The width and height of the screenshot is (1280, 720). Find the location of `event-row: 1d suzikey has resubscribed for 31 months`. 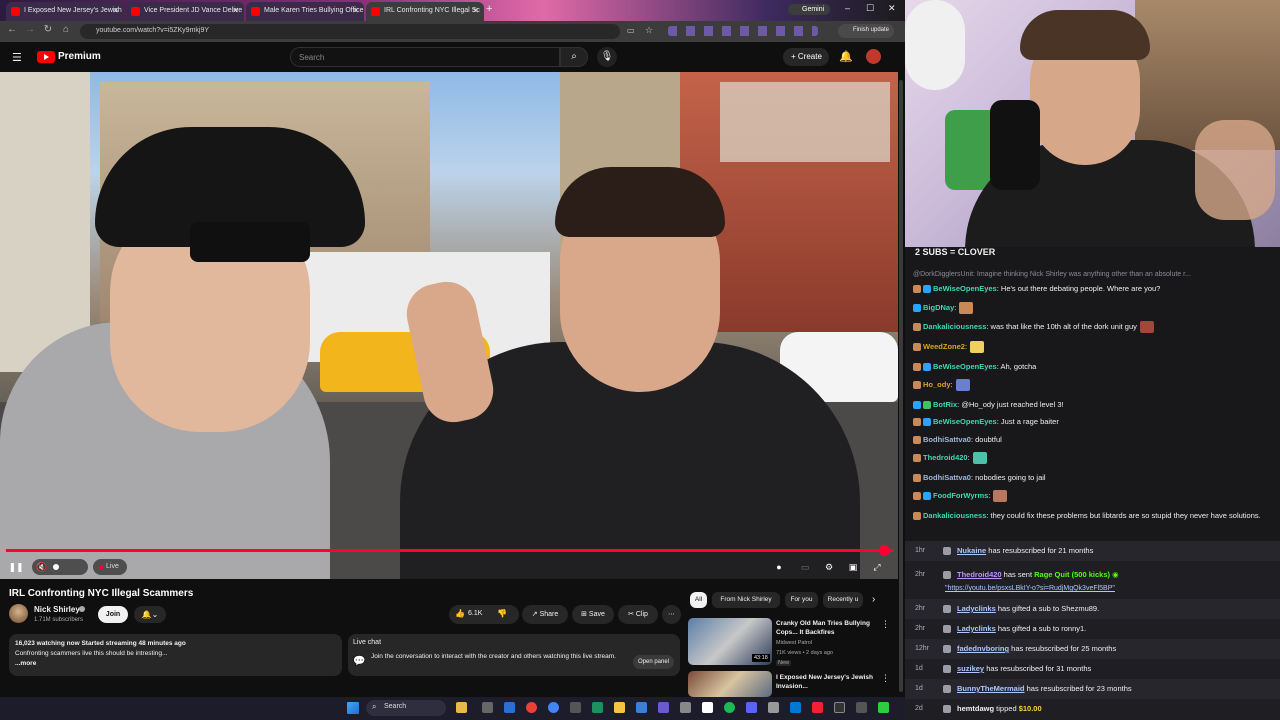

event-row: 1d suzikey has resubscribed for 31 months is located at coordinates (1092, 669).